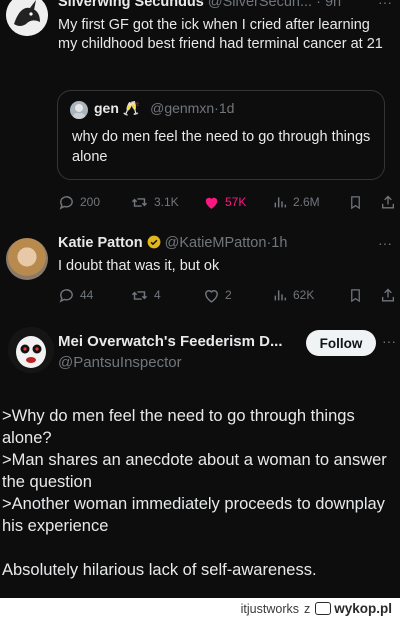 Image resolution: width=400 pixels, height=619 pixels. What do you see at coordinates (157, 295) in the screenshot?
I see `repost-count: 4` at bounding box center [157, 295].